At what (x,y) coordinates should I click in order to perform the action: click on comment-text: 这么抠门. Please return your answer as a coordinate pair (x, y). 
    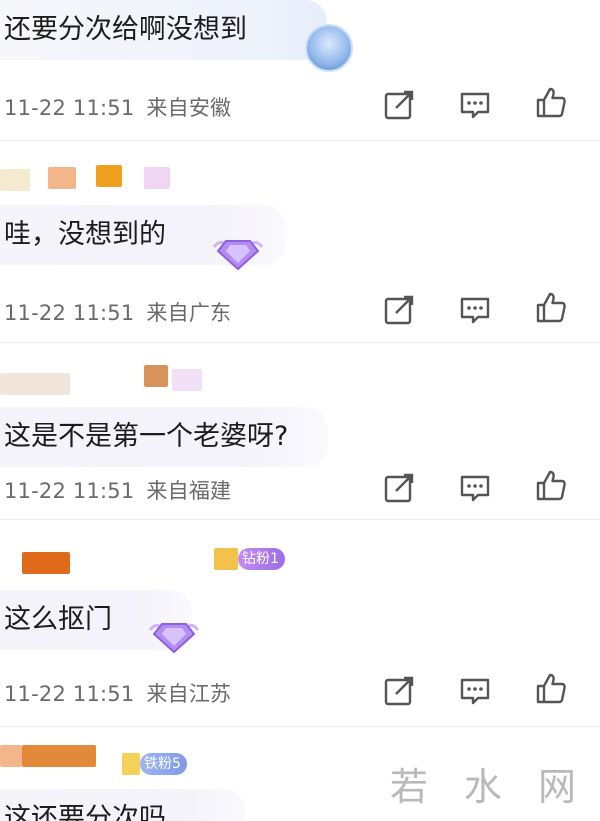
    Looking at the image, I should click on (58, 619).